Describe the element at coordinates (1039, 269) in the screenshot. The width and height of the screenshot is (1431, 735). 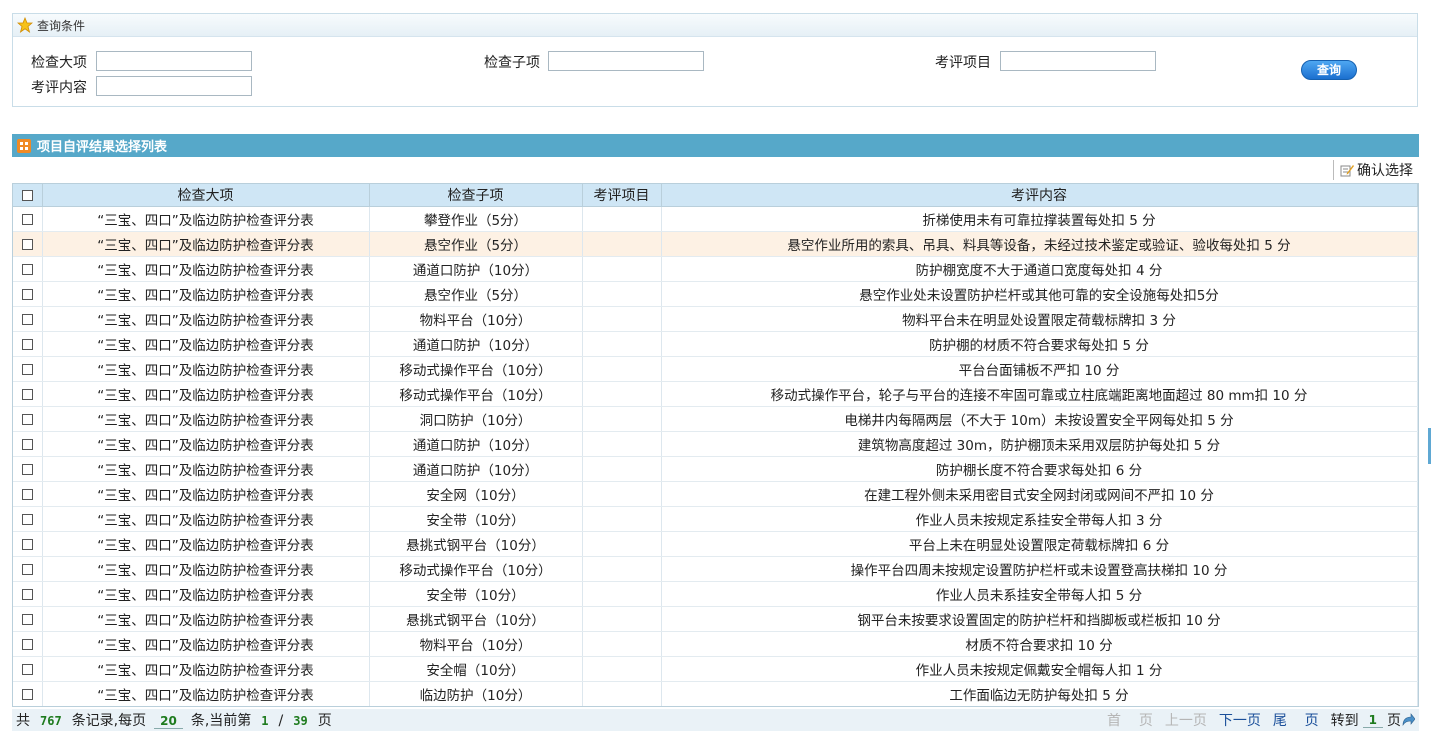
I see `cell-content: 防护棚宽度不大于通道口宽度每处扣 4 分` at that location.